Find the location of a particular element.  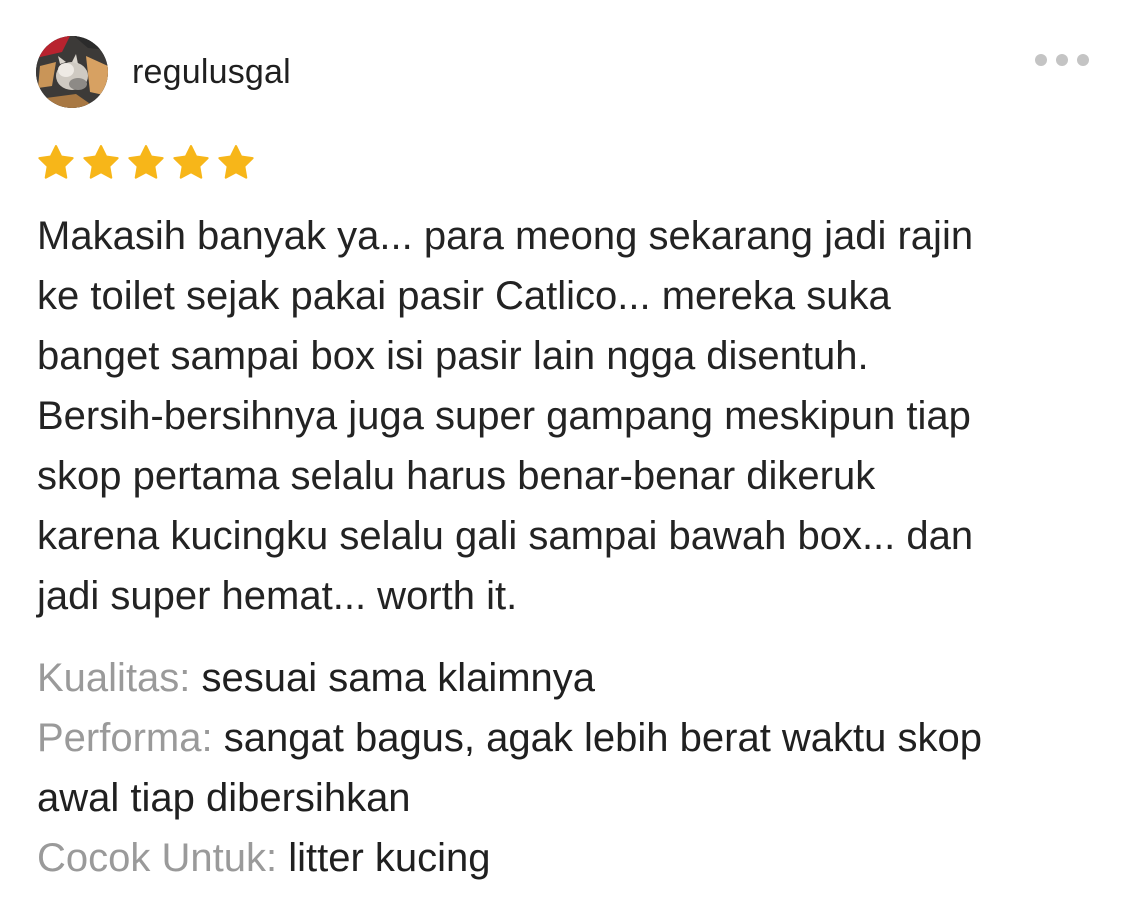

attribute-suitable-for: Cocok Untuk: litter kucing is located at coordinates (567, 858).